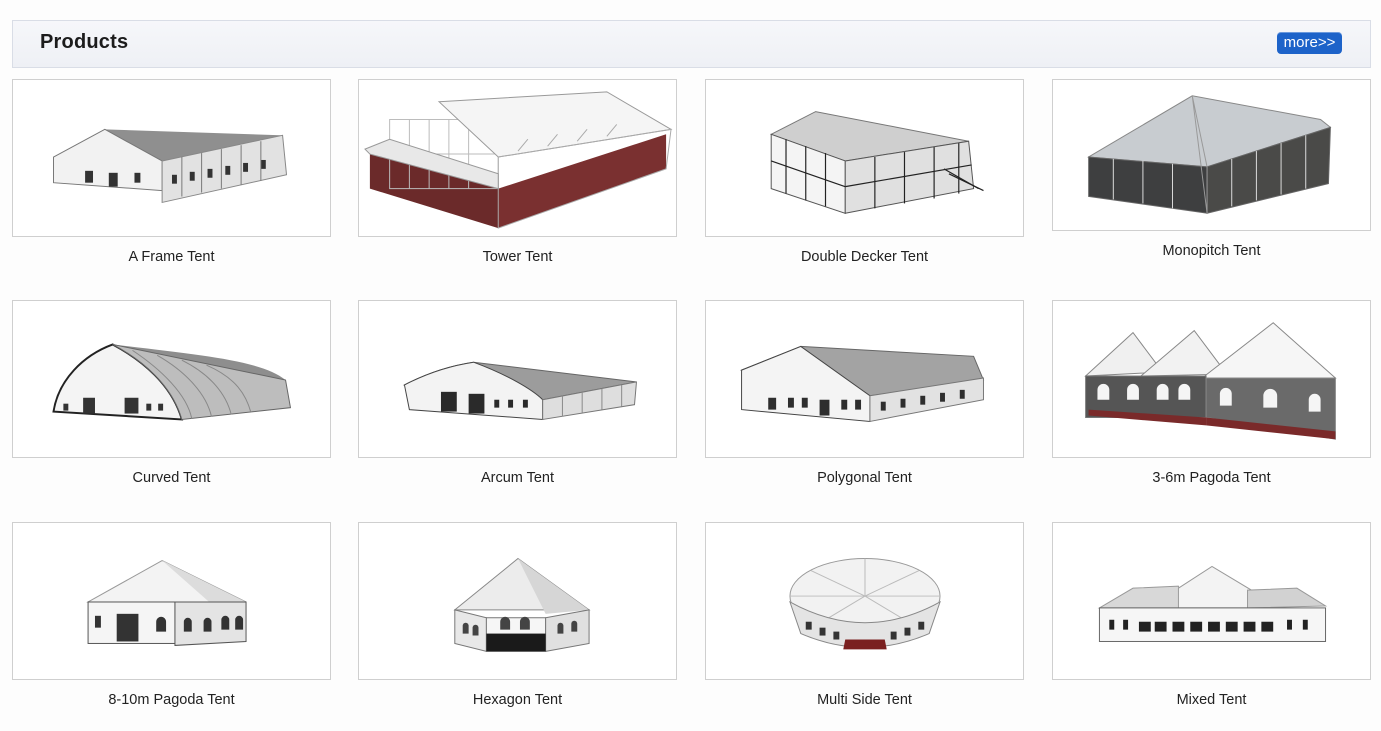  I want to click on product-name: A Frame Tent, so click(171, 257).